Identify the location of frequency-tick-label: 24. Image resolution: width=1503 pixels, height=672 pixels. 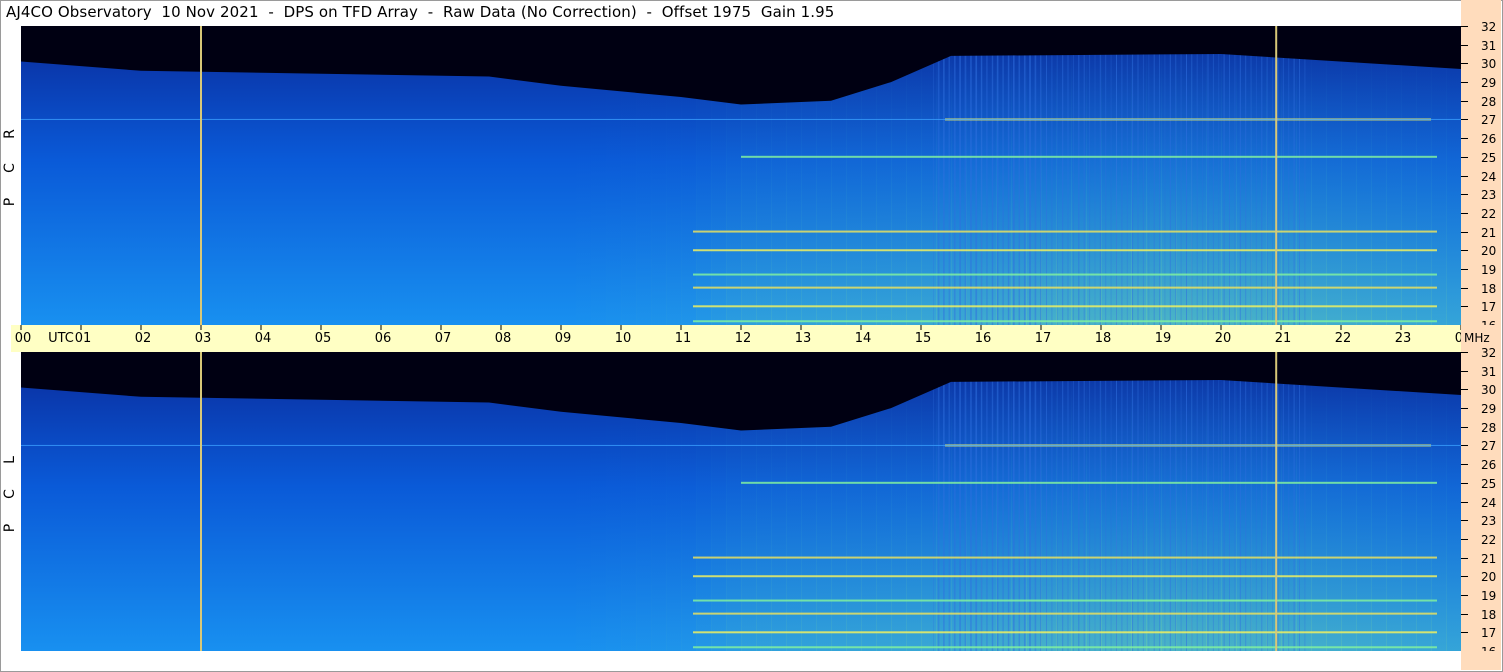
(1489, 176).